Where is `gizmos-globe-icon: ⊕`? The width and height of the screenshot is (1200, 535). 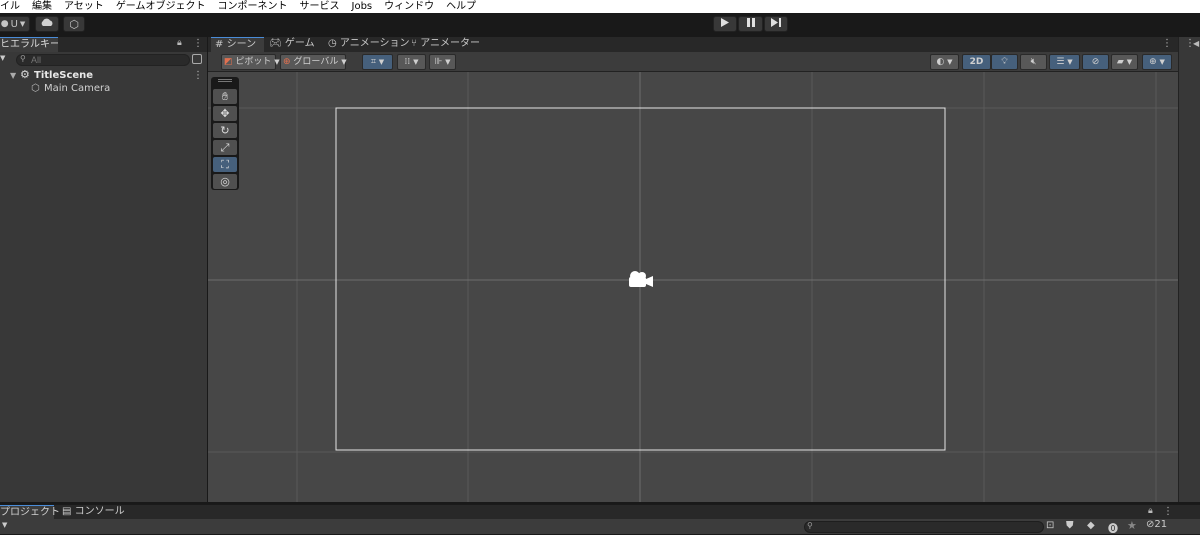 gizmos-globe-icon: ⊕ is located at coordinates (1153, 62).